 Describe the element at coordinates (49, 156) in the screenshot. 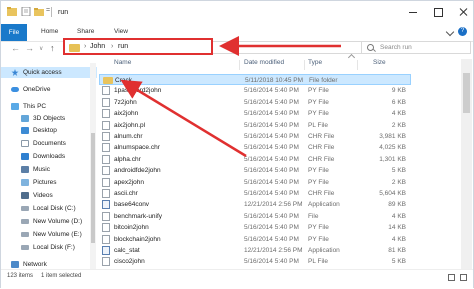

I see `sidebar-item-downloads: Downloads` at that location.